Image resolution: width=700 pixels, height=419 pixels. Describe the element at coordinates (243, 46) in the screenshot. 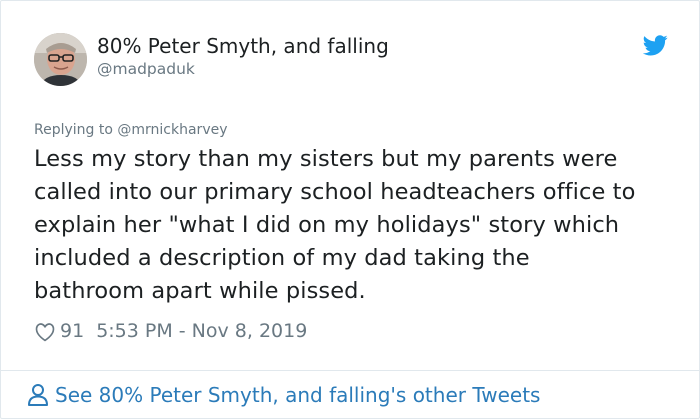

I see `author-display-name: 80% Peter Smyth, and falling` at that location.